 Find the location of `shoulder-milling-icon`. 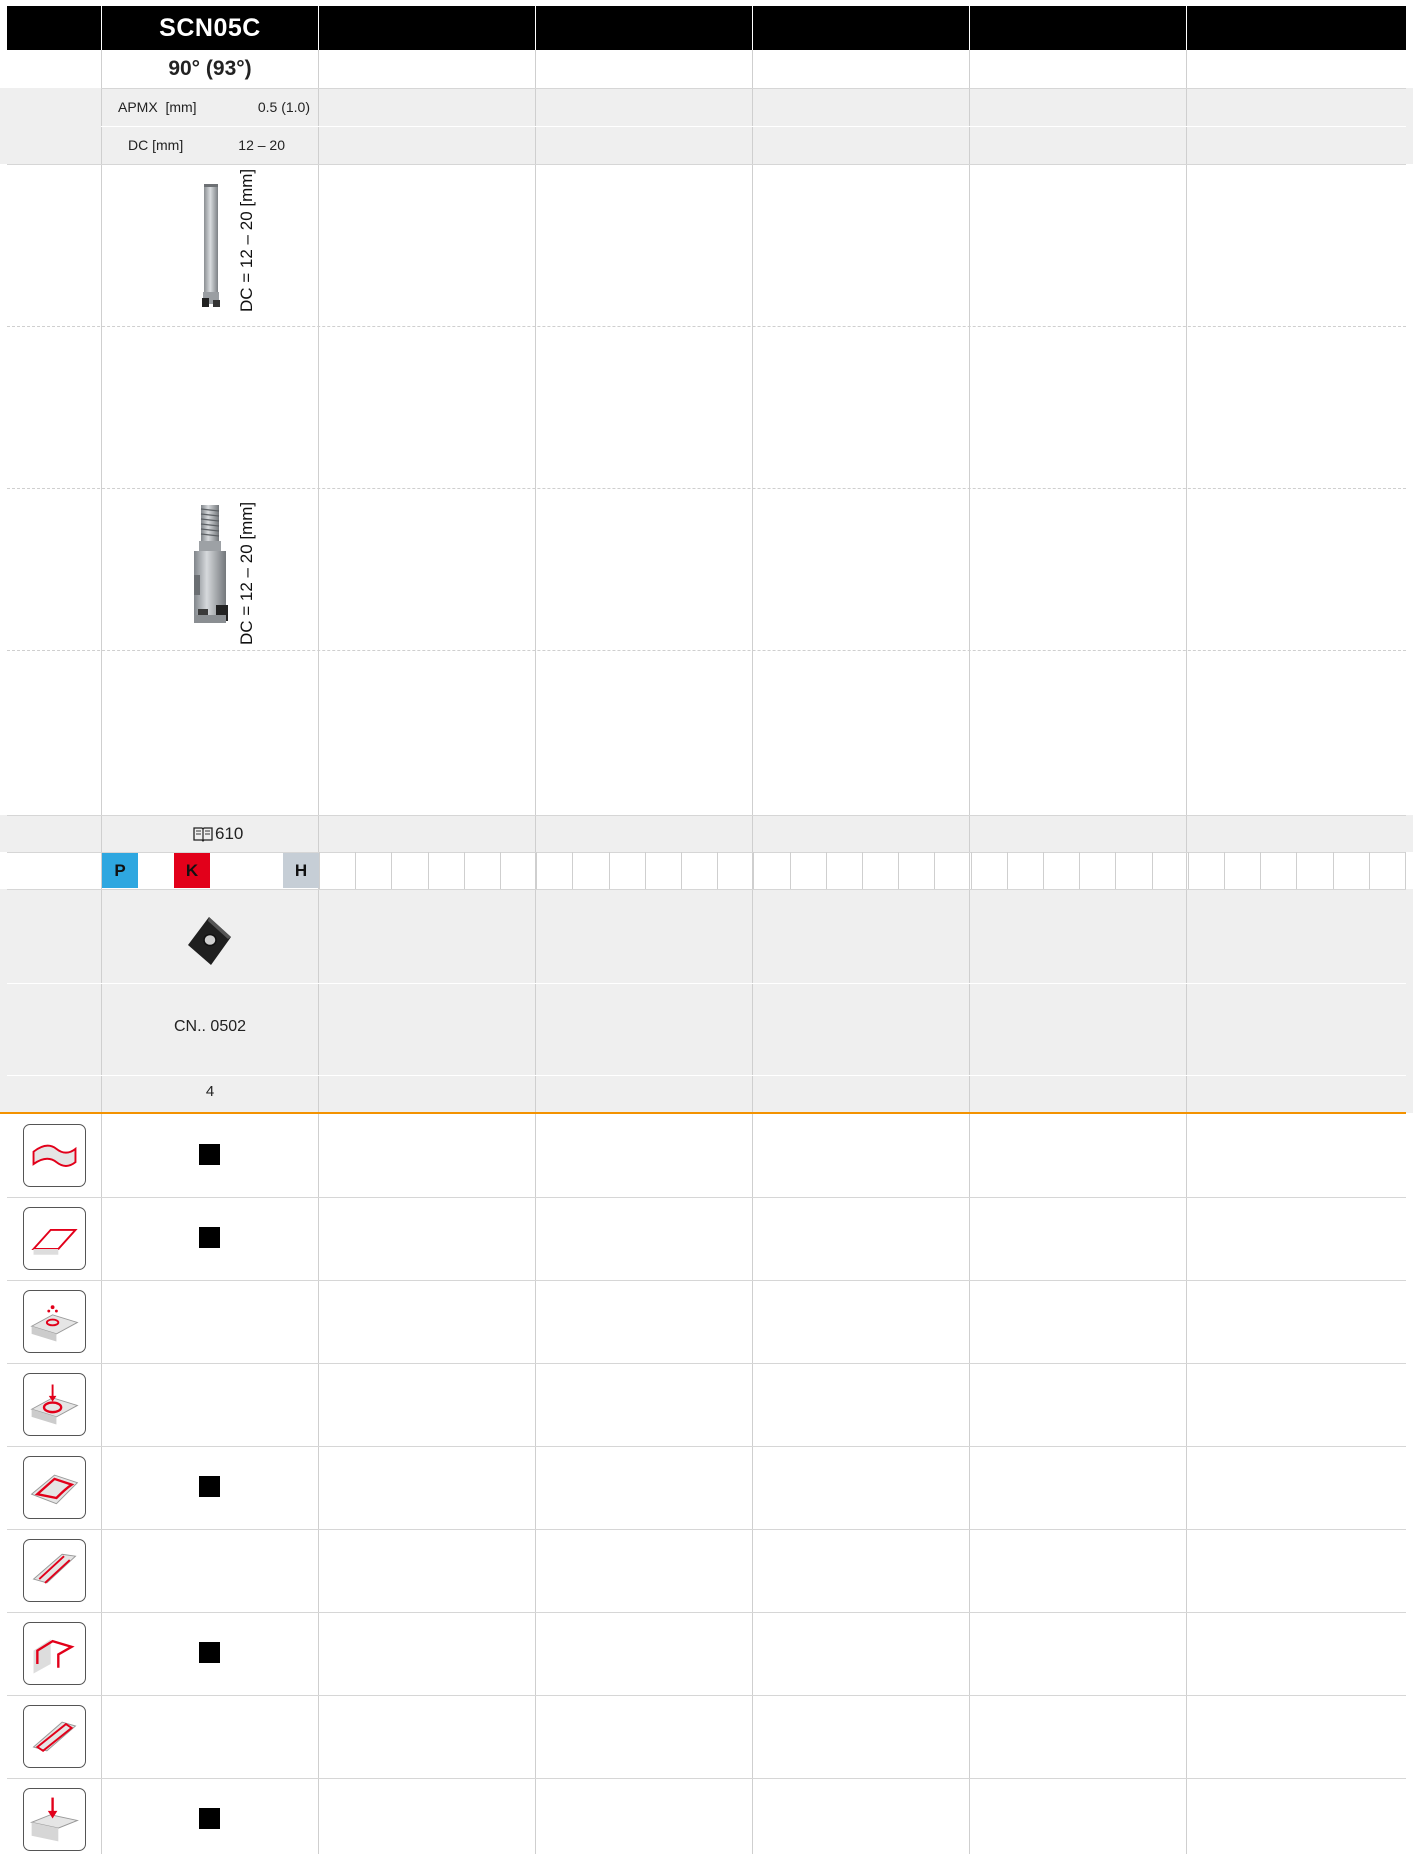

shoulder-milling-icon is located at coordinates (54, 1653).